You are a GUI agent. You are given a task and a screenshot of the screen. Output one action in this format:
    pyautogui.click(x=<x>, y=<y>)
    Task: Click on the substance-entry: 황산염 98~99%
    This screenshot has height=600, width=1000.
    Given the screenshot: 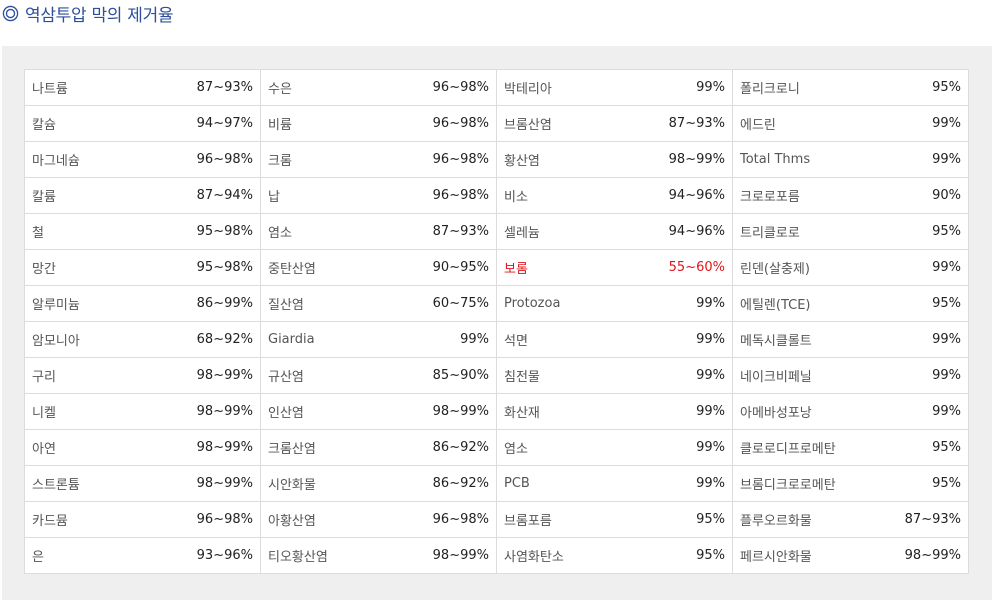 What is the action you would take?
    pyautogui.click(x=614, y=159)
    